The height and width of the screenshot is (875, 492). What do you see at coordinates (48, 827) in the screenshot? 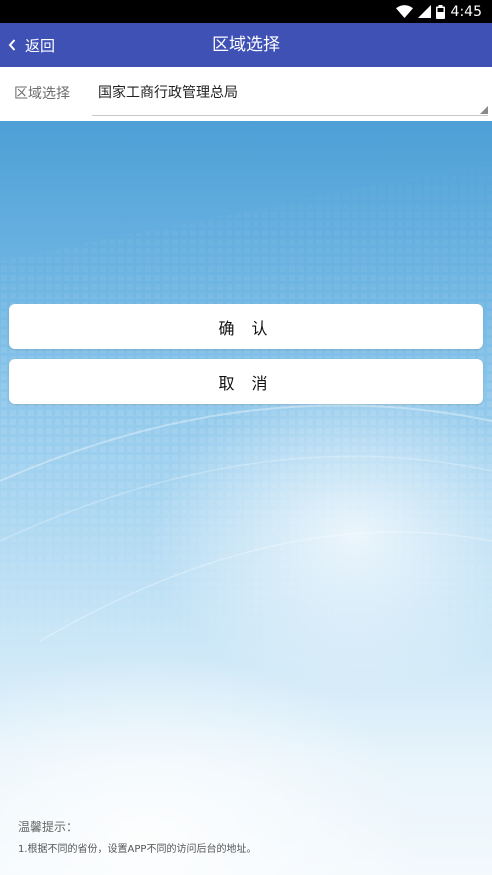
I see `tips-title: 温馨提示：` at bounding box center [48, 827].